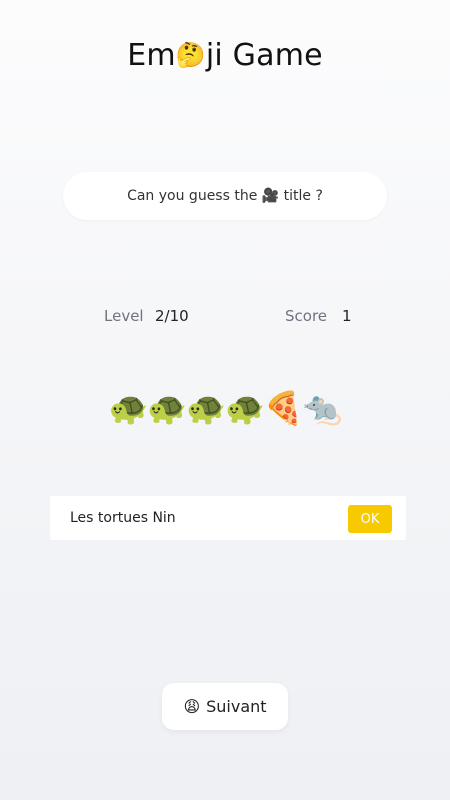  I want to click on score-value: 1, so click(347, 316).